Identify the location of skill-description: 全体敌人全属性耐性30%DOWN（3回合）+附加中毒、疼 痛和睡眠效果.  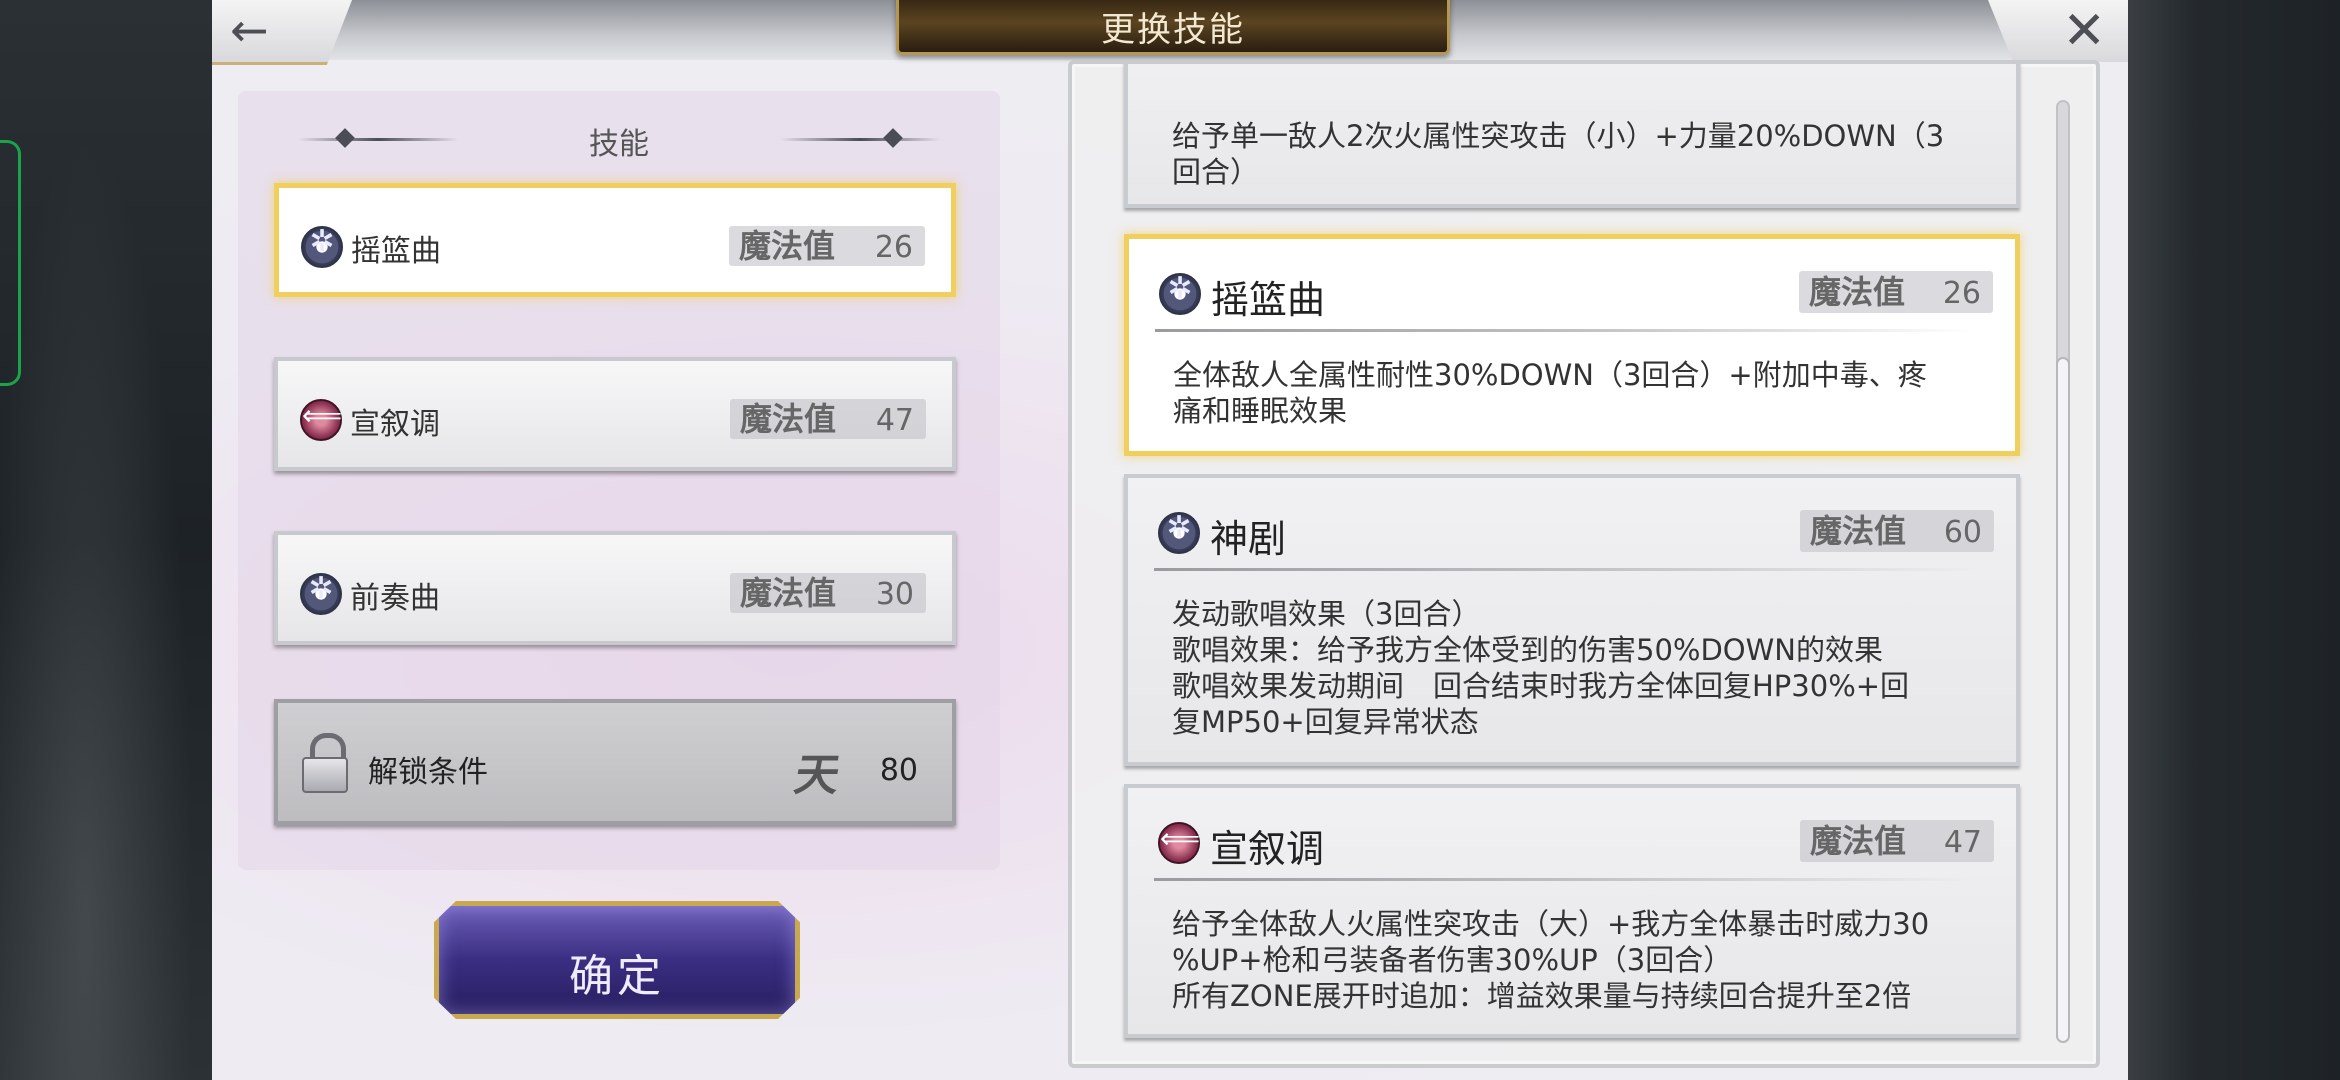
(1579, 393).